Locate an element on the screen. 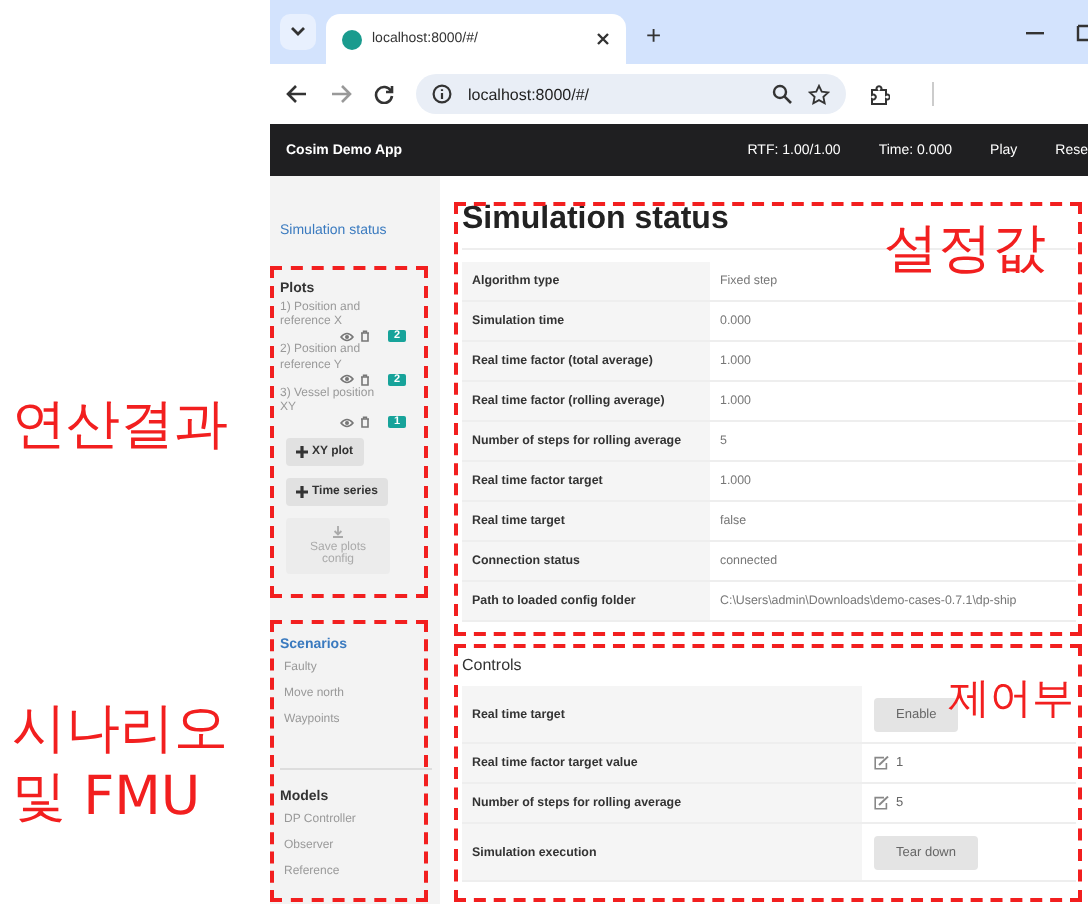 The image size is (1088, 904). forward-icon is located at coordinates (341, 94).